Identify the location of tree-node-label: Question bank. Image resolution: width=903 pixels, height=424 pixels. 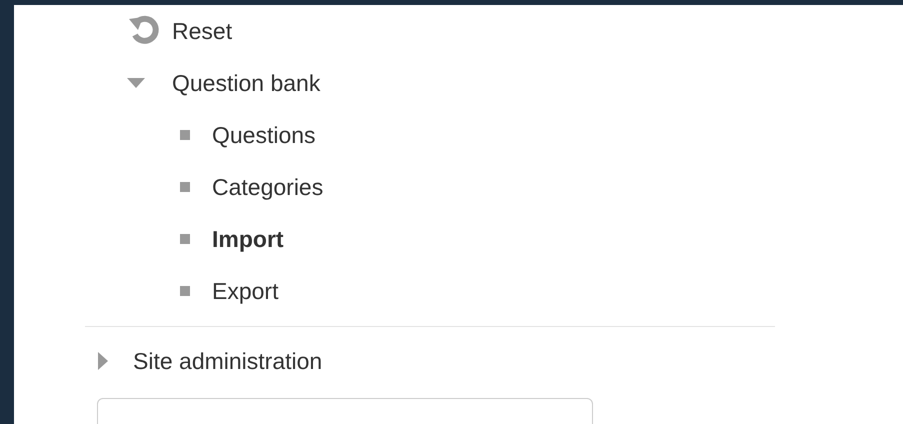
(246, 83).